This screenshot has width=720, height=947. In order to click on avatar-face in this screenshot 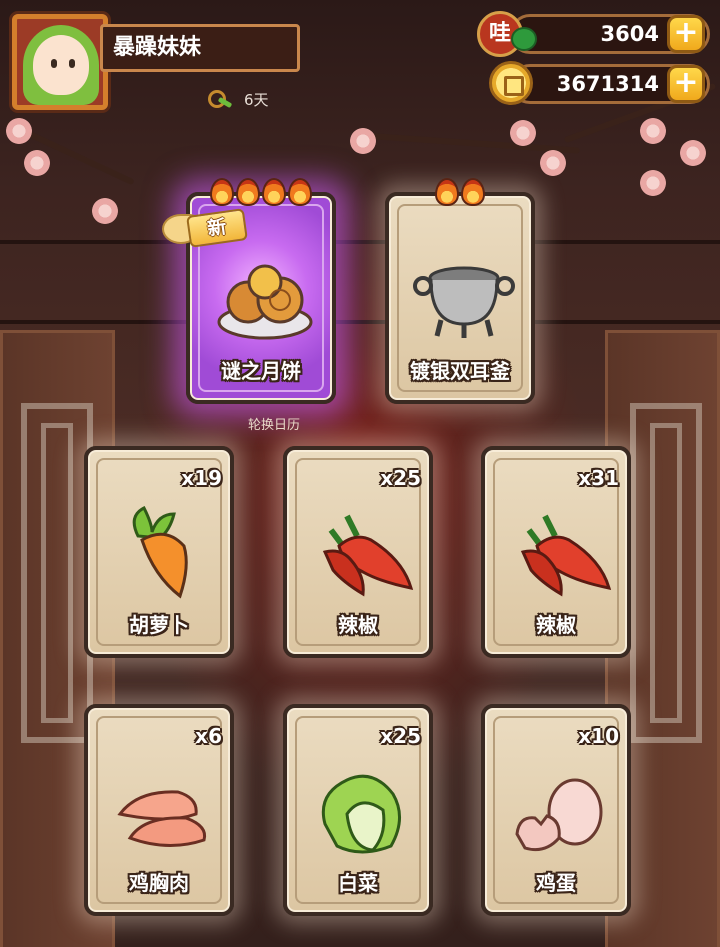, I will do `click(61, 65)`.